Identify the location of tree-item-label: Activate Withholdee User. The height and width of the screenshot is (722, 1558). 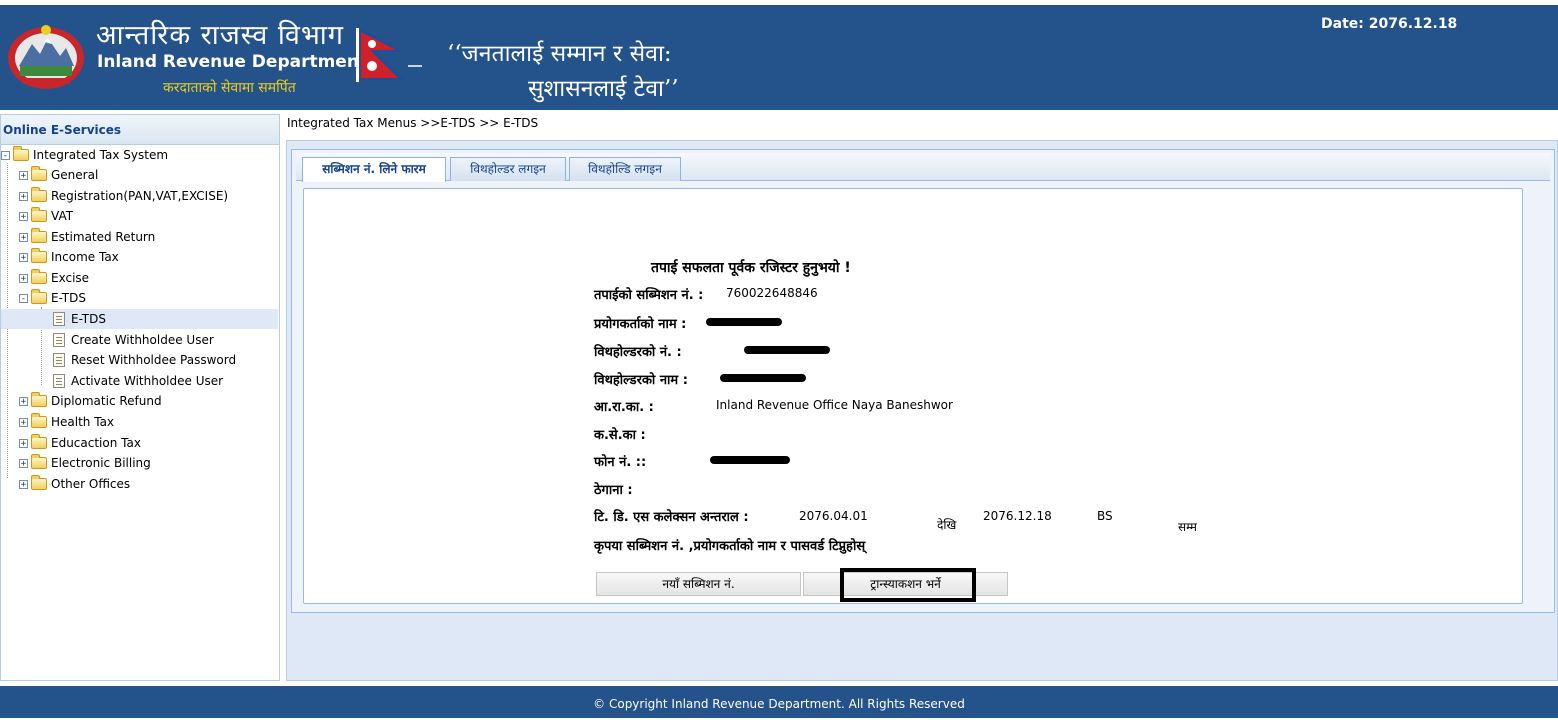
(147, 381).